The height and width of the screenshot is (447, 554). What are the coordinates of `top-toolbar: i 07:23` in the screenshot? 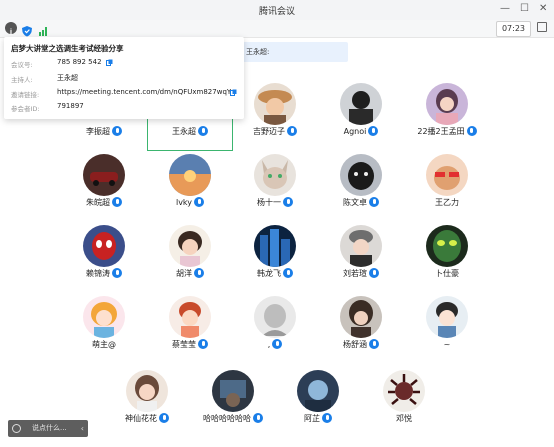 It's located at (277, 29).